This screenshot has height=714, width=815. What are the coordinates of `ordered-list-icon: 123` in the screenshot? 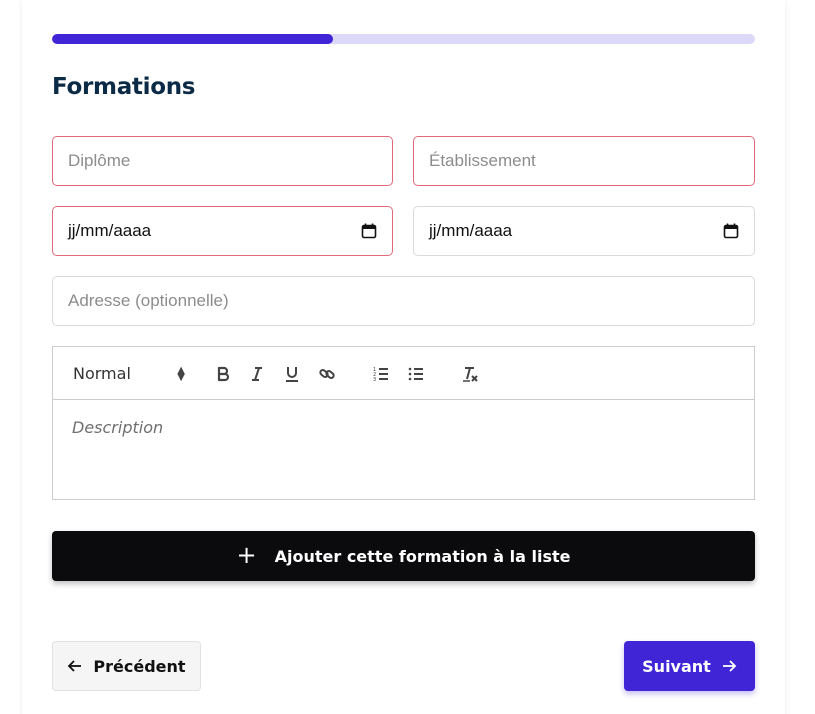 It's located at (381, 373).